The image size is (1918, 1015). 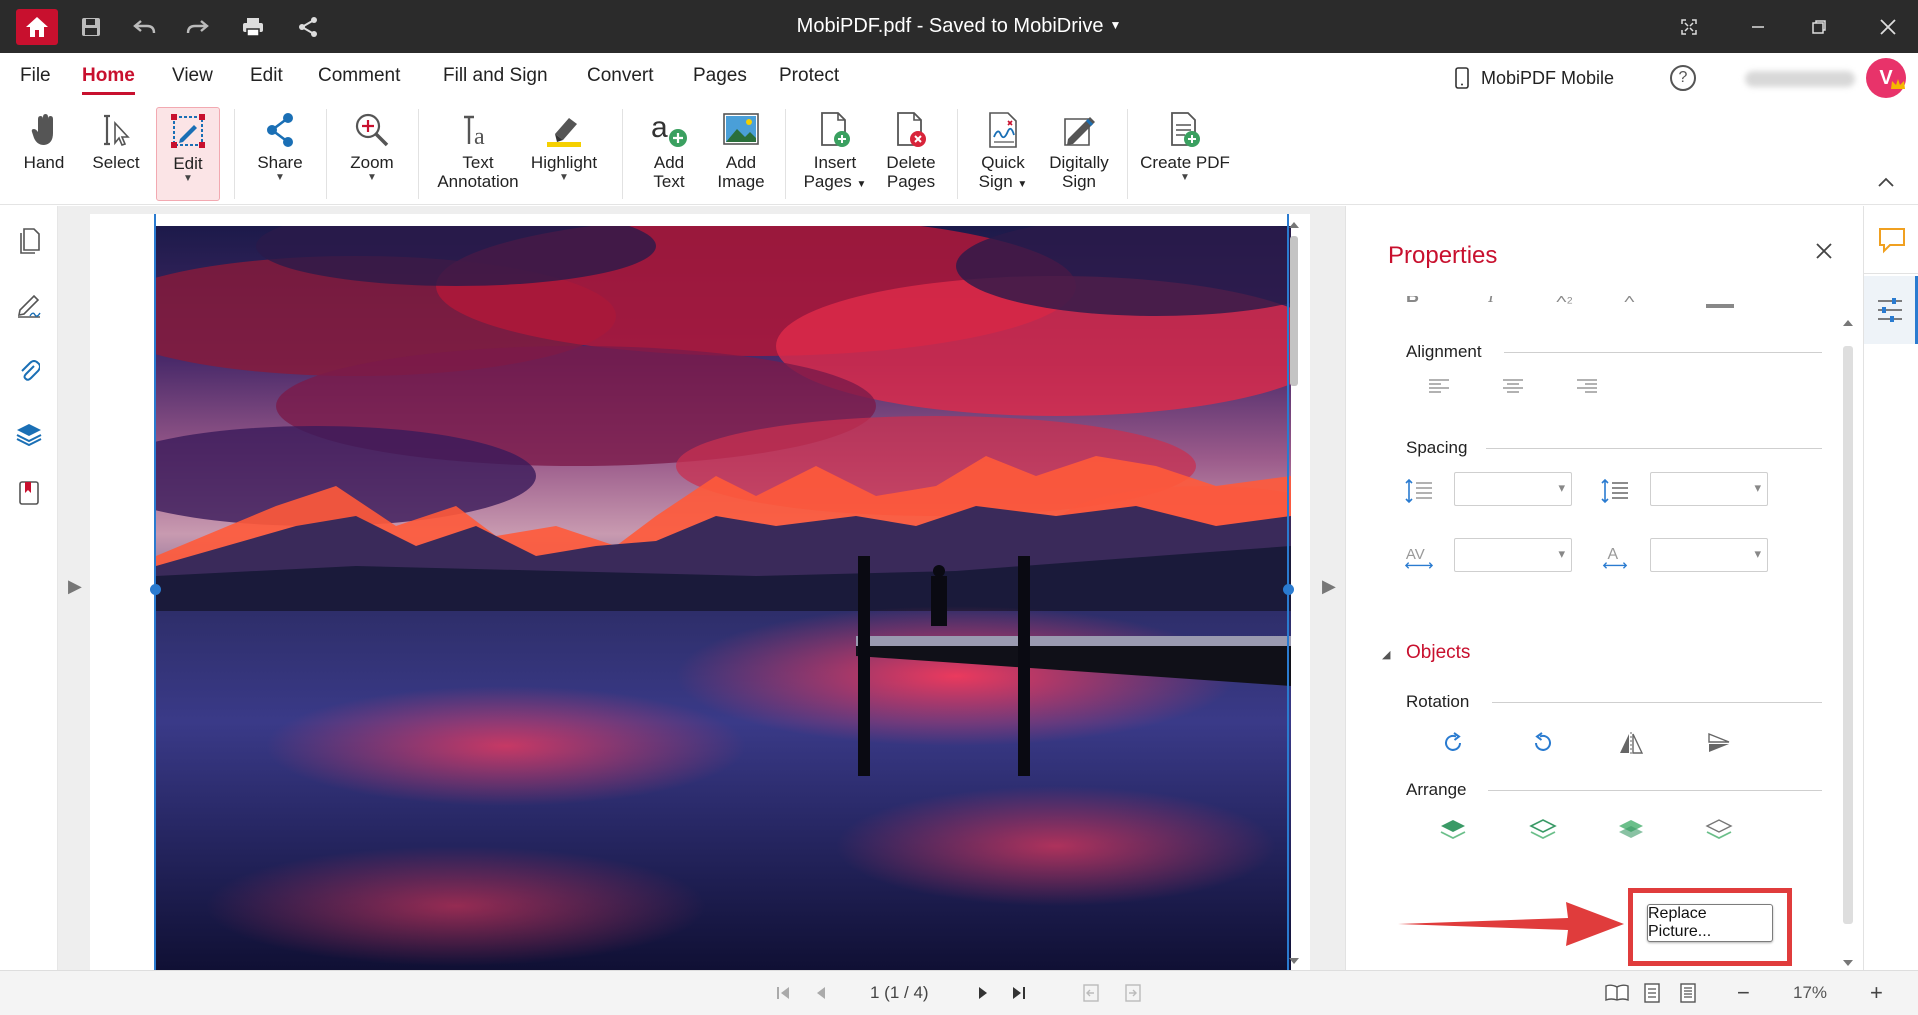 I want to click on share-button: Share ▼, so click(x=280, y=154).